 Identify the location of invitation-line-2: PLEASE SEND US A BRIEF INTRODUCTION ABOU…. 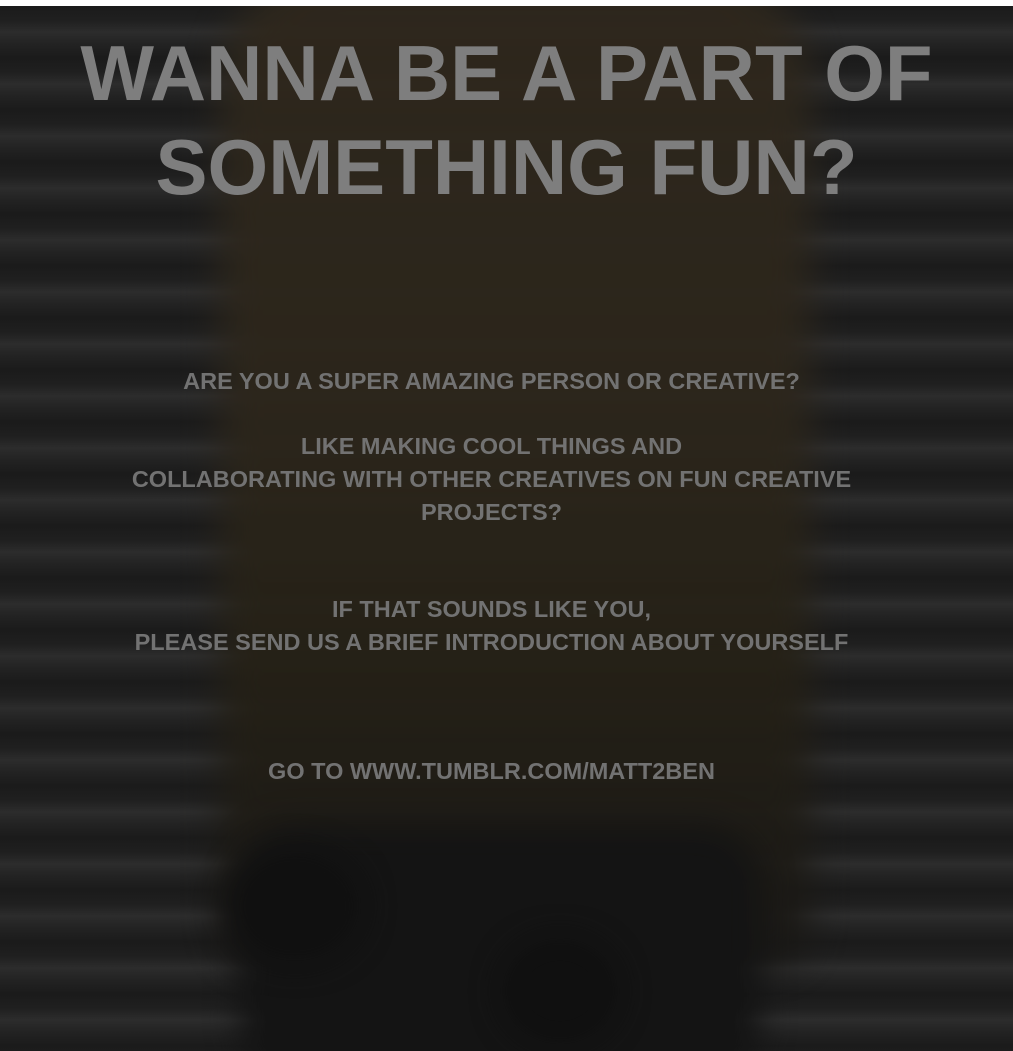
(491, 642).